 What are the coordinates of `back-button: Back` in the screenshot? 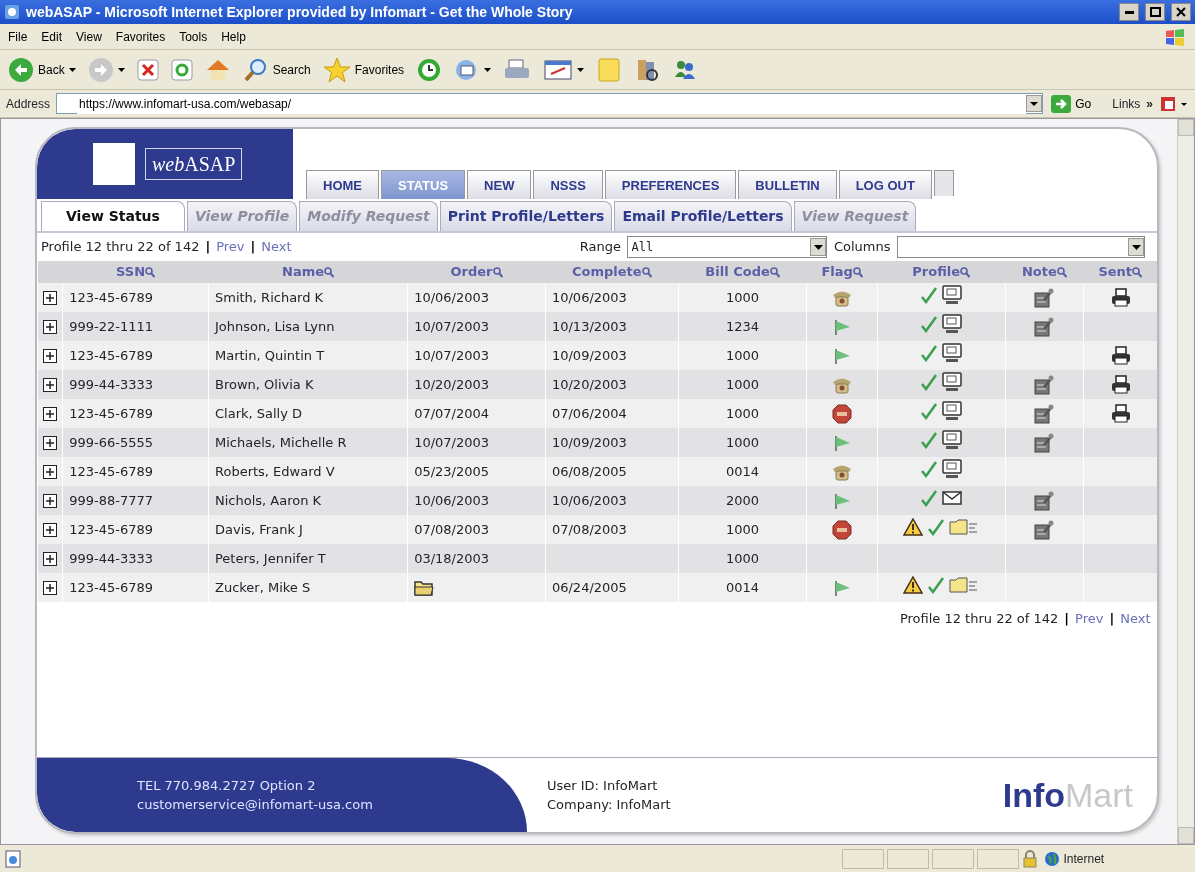 It's located at (42, 69).